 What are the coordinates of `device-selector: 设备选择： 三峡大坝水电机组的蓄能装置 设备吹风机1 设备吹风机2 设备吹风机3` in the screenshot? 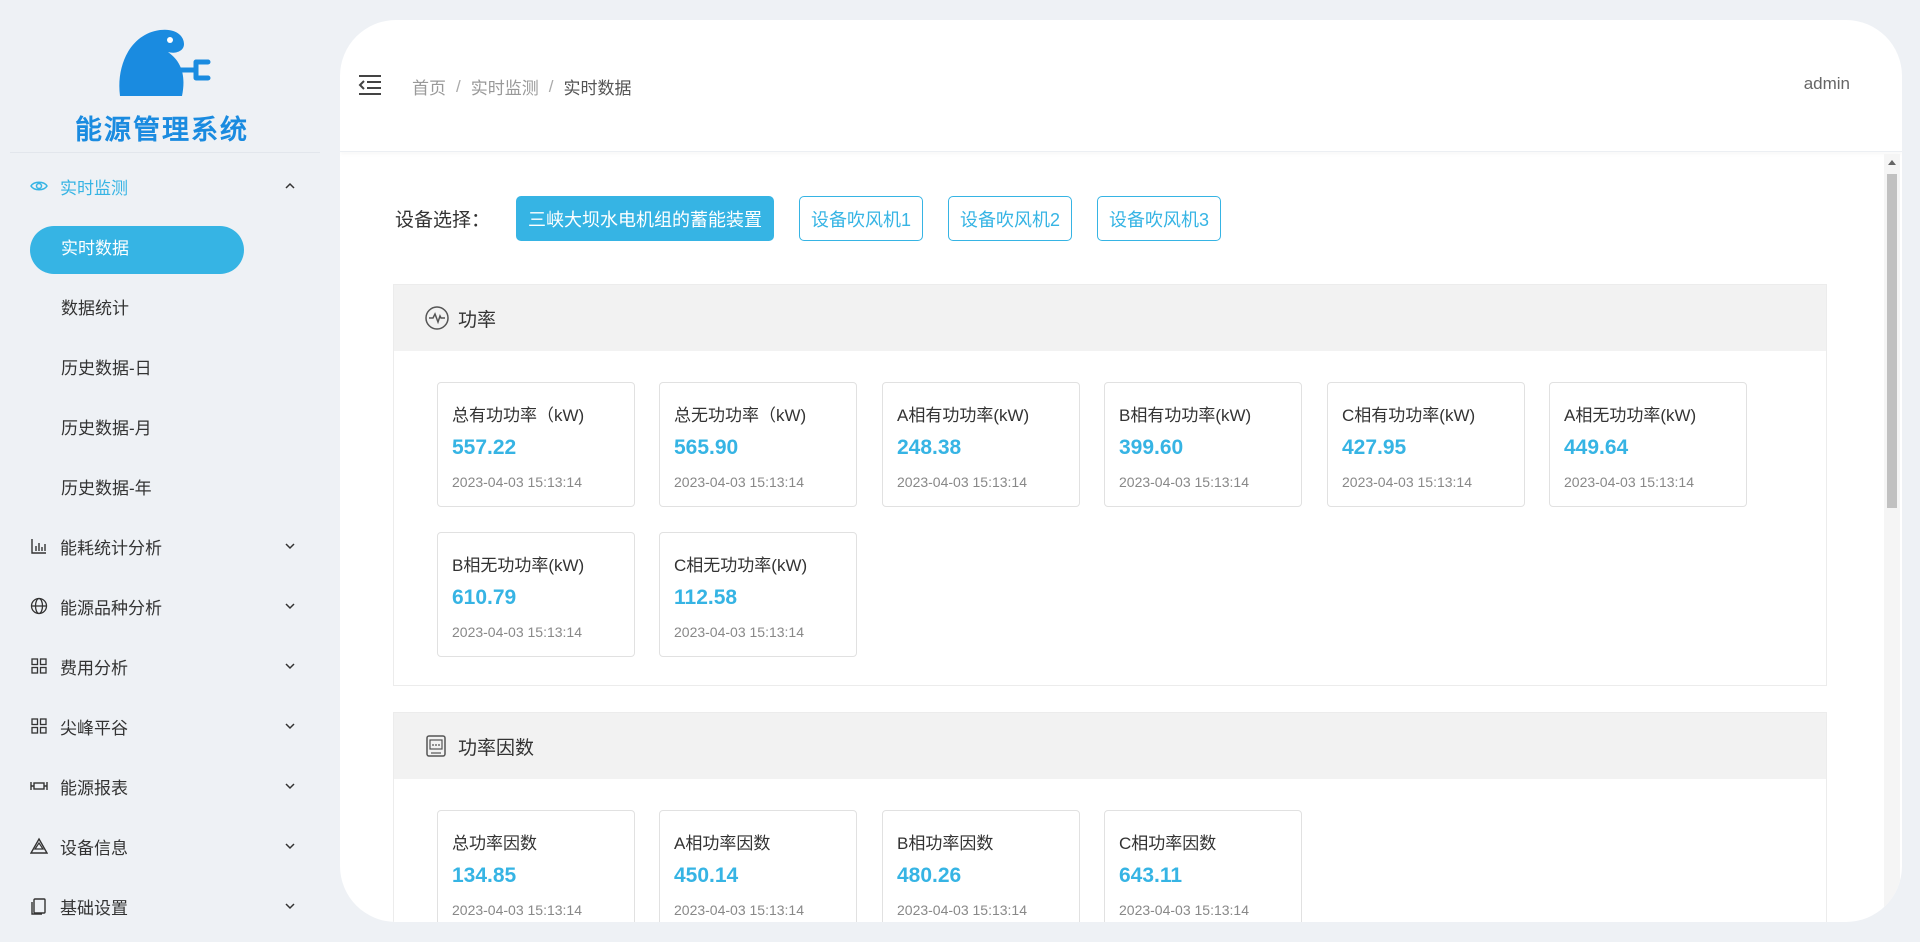 It's located at (820, 218).